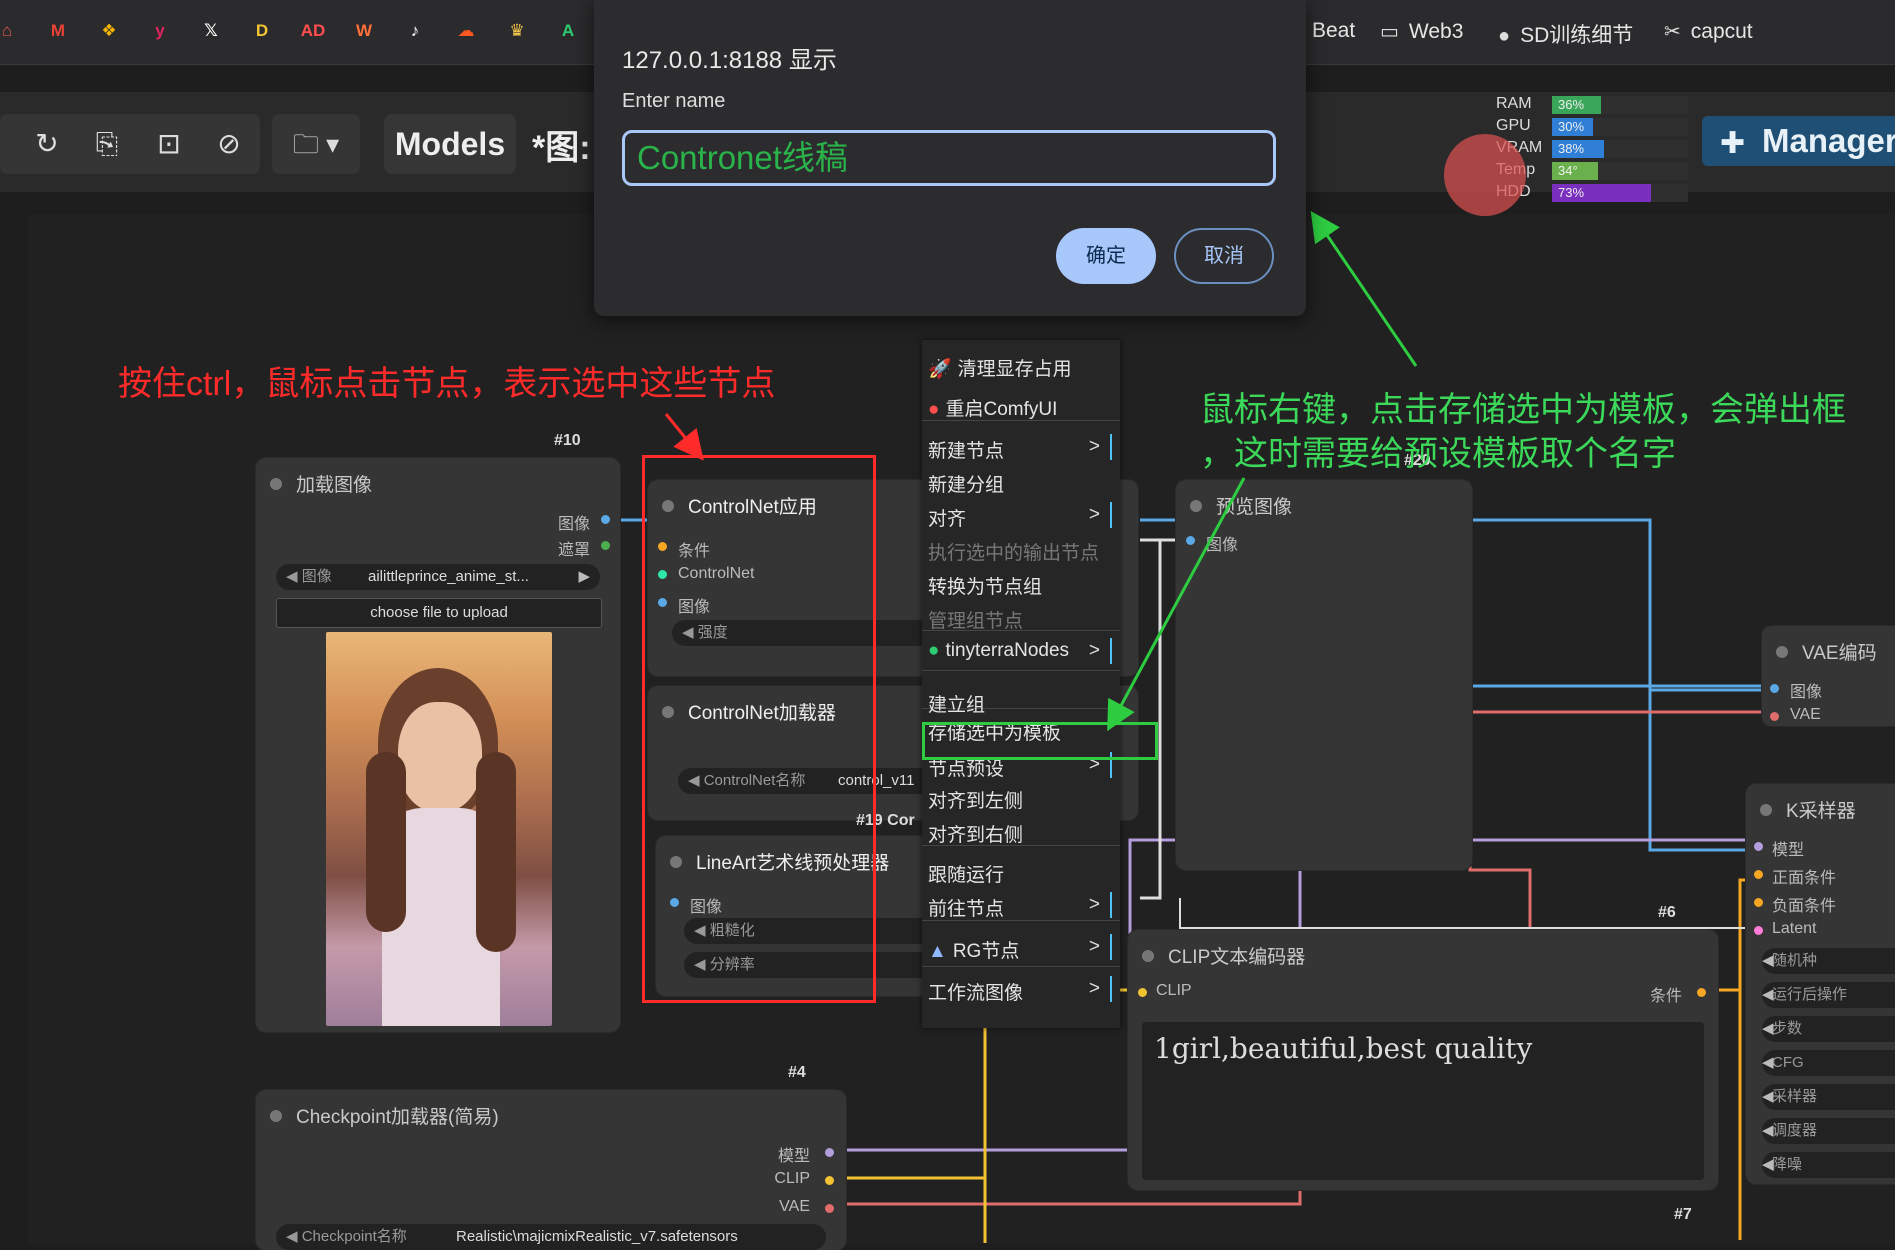 The image size is (1895, 1250). I want to click on input-latent-label: Latent, so click(1794, 928).